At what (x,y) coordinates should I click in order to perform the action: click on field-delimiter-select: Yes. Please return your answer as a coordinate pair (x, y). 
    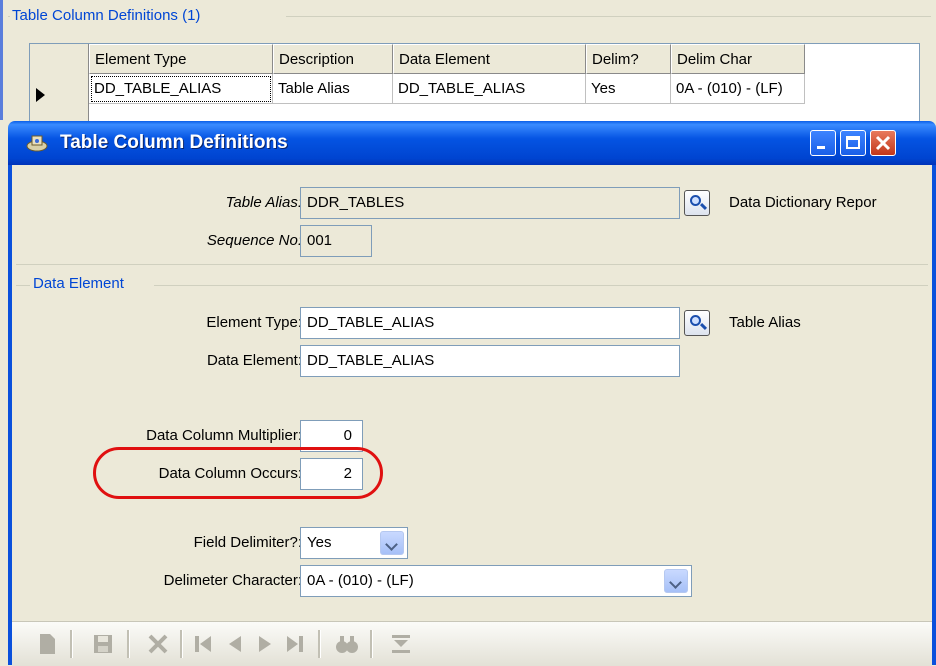
    Looking at the image, I should click on (354, 543).